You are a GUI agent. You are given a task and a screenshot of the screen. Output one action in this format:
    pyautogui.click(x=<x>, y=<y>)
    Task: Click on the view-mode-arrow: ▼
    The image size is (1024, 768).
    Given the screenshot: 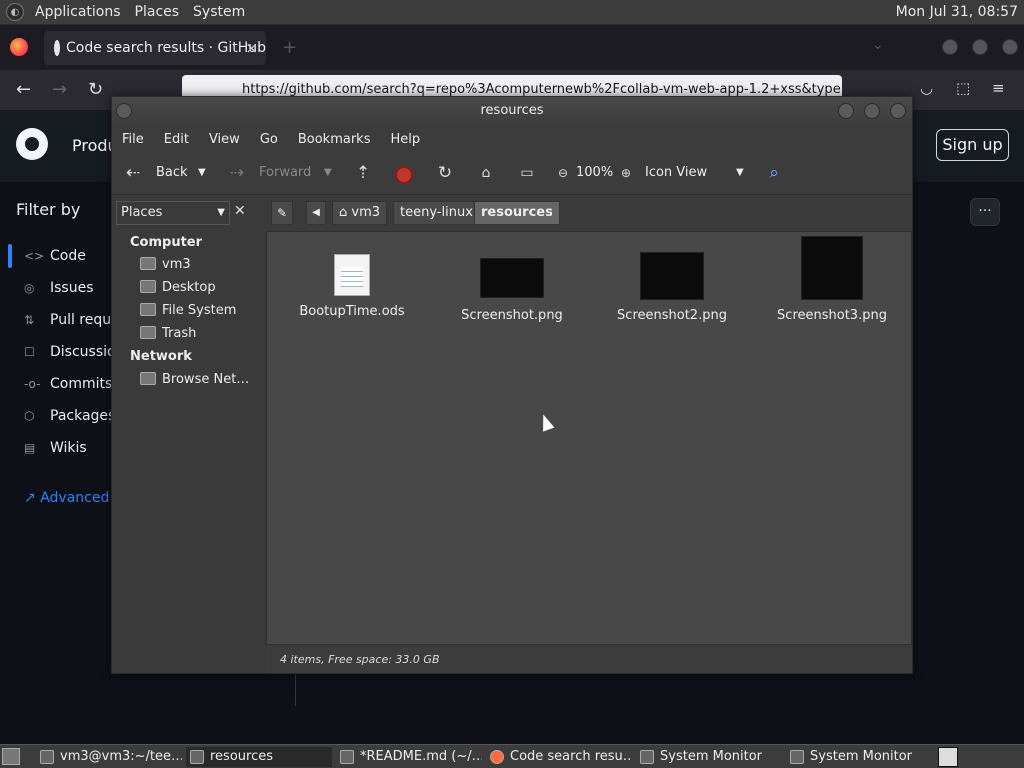 What is the action you would take?
    pyautogui.click(x=740, y=172)
    